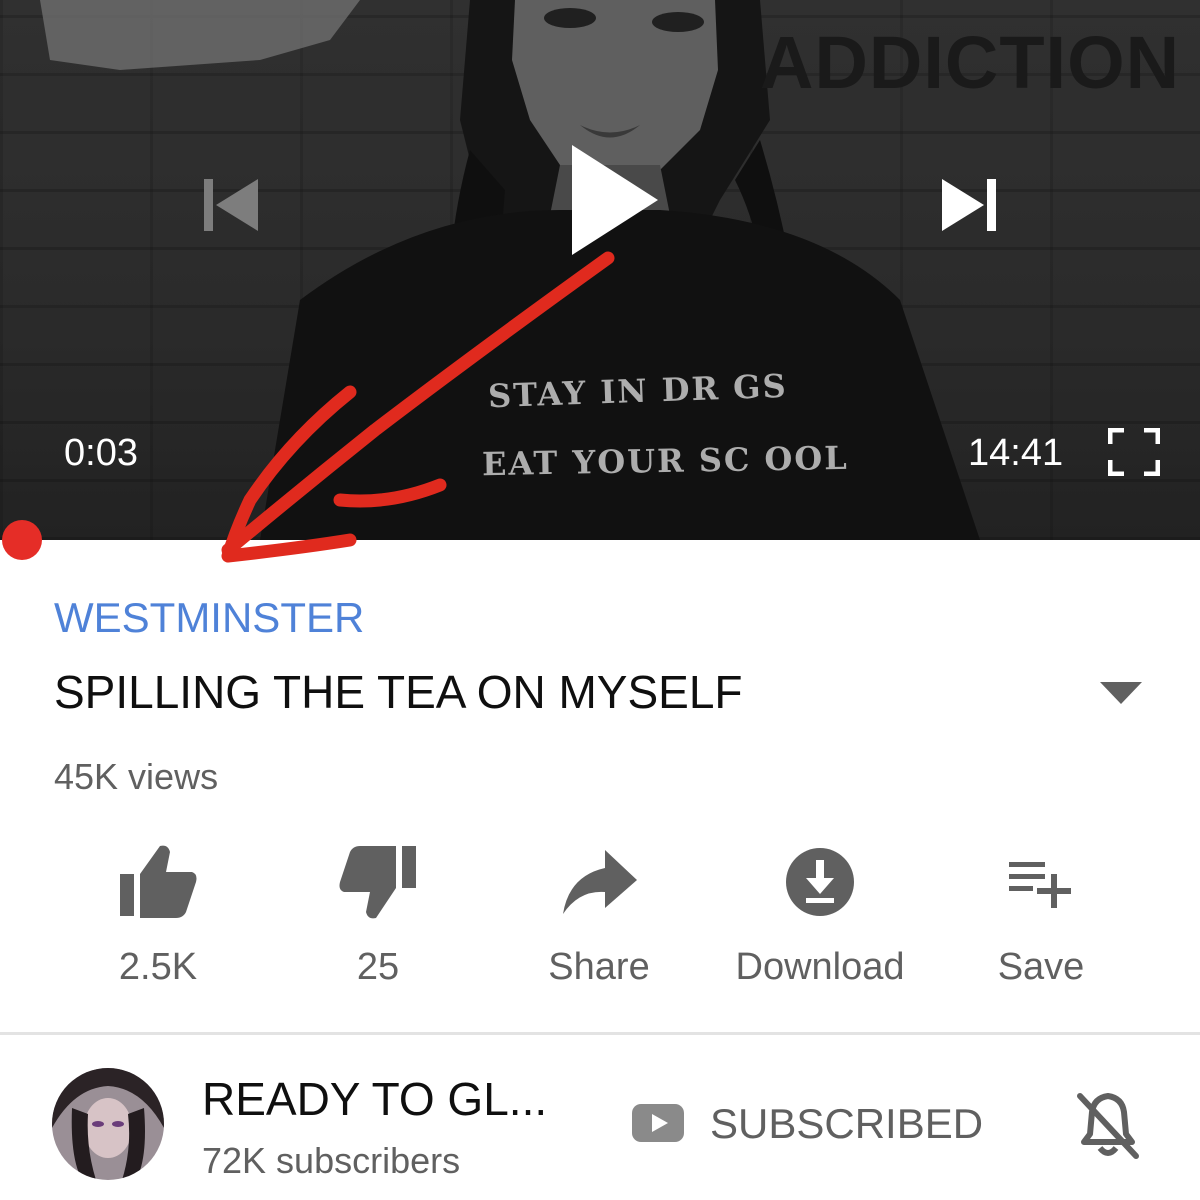 The width and height of the screenshot is (1200, 1200). I want to click on share-arrow-icon, so click(600, 882).